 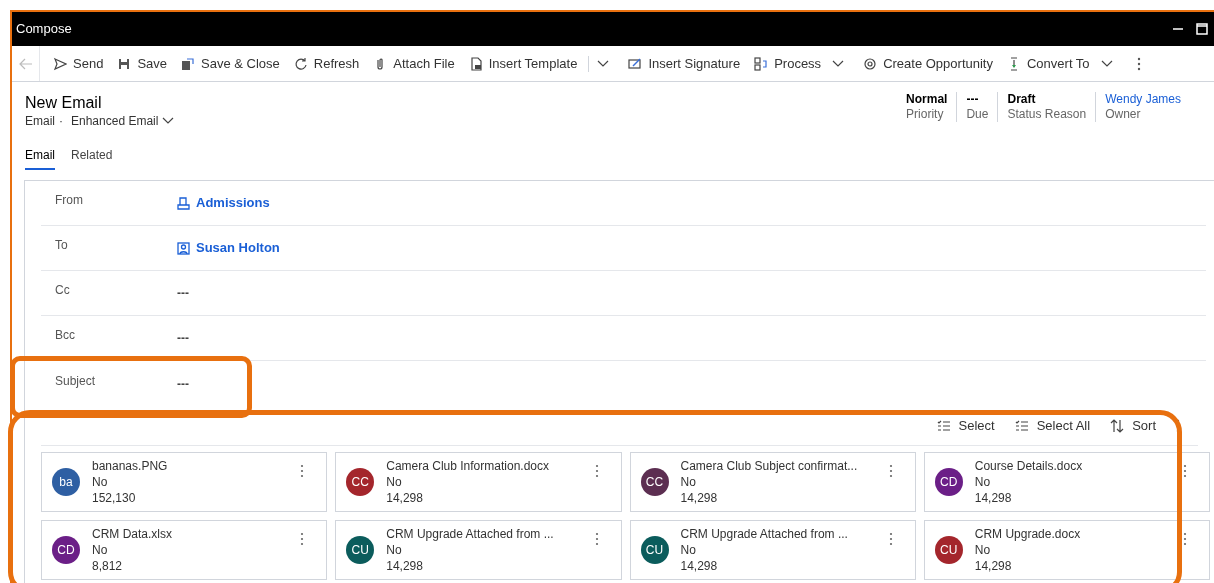 What do you see at coordinates (40, 158) in the screenshot?
I see `tab: Email` at bounding box center [40, 158].